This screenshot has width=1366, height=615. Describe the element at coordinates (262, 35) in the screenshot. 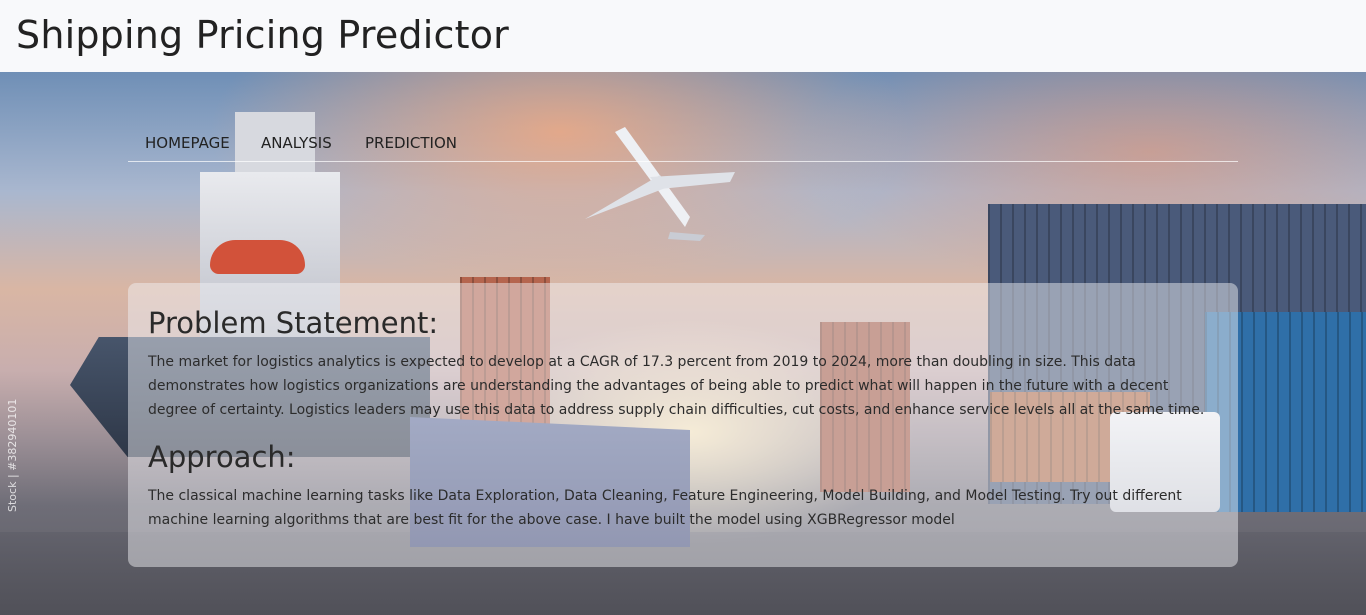

I see `app-title: Shipping Pricing Predictor` at that location.